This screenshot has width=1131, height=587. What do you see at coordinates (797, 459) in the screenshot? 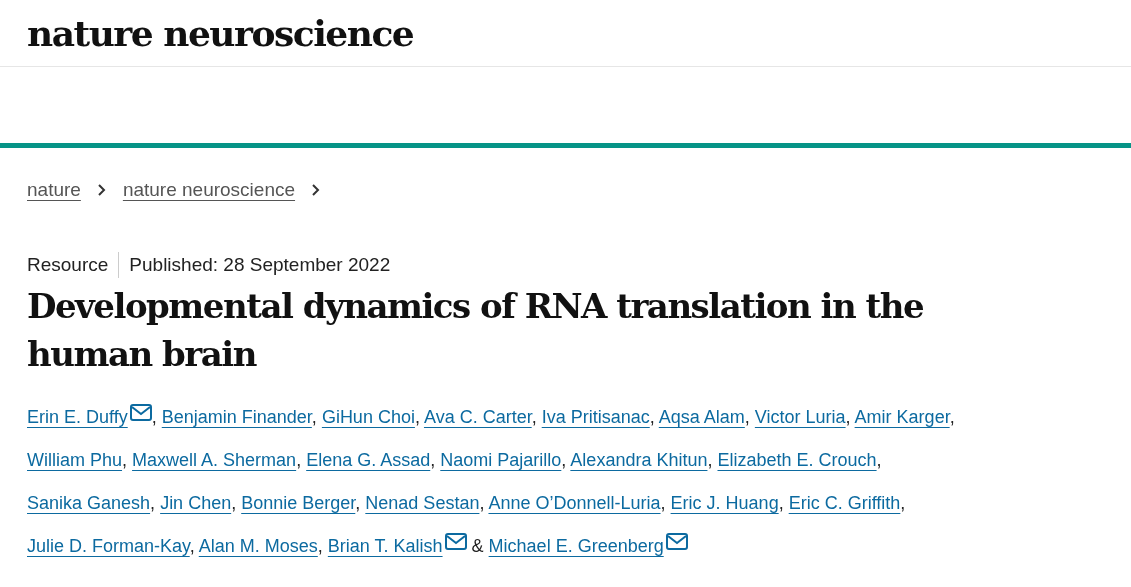
I see `author-link: Elizabeth E. Crouch` at bounding box center [797, 459].